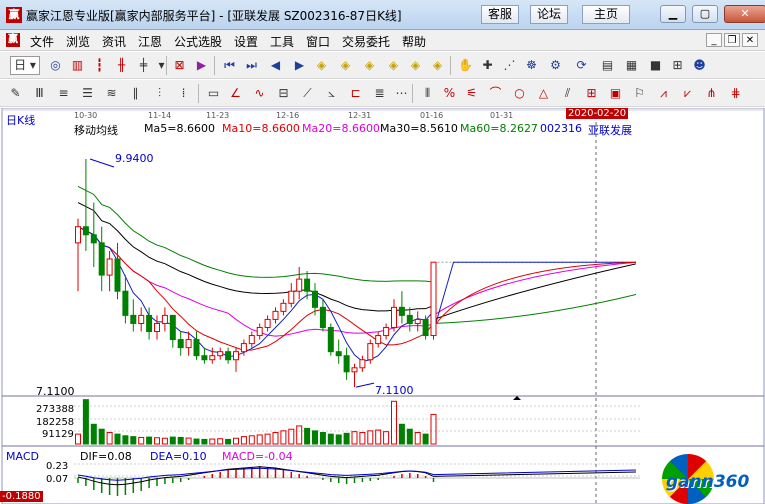 The height and width of the screenshot is (504, 765). What do you see at coordinates (161, 65) in the screenshot?
I see `dropdown-icon: ▾` at bounding box center [161, 65].